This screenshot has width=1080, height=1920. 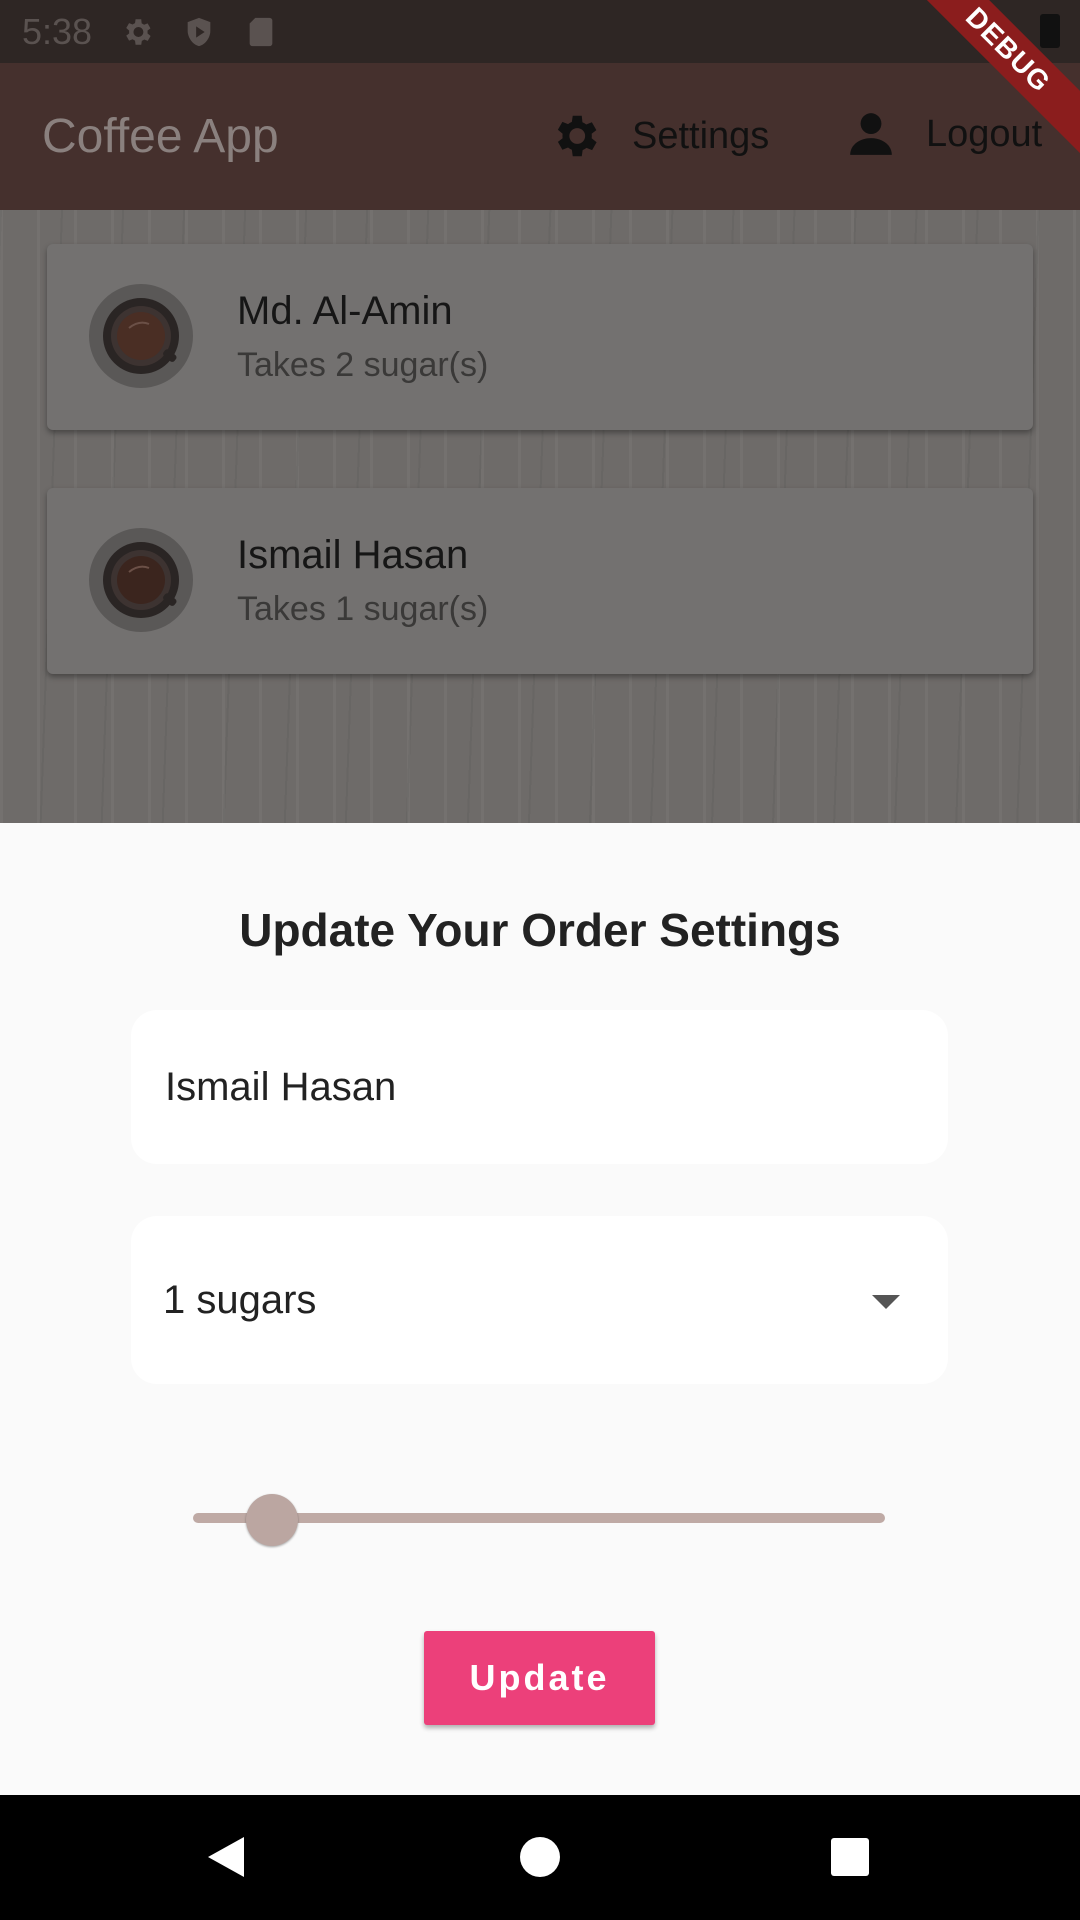 I want to click on logout-button: Logout, so click(x=944, y=134).